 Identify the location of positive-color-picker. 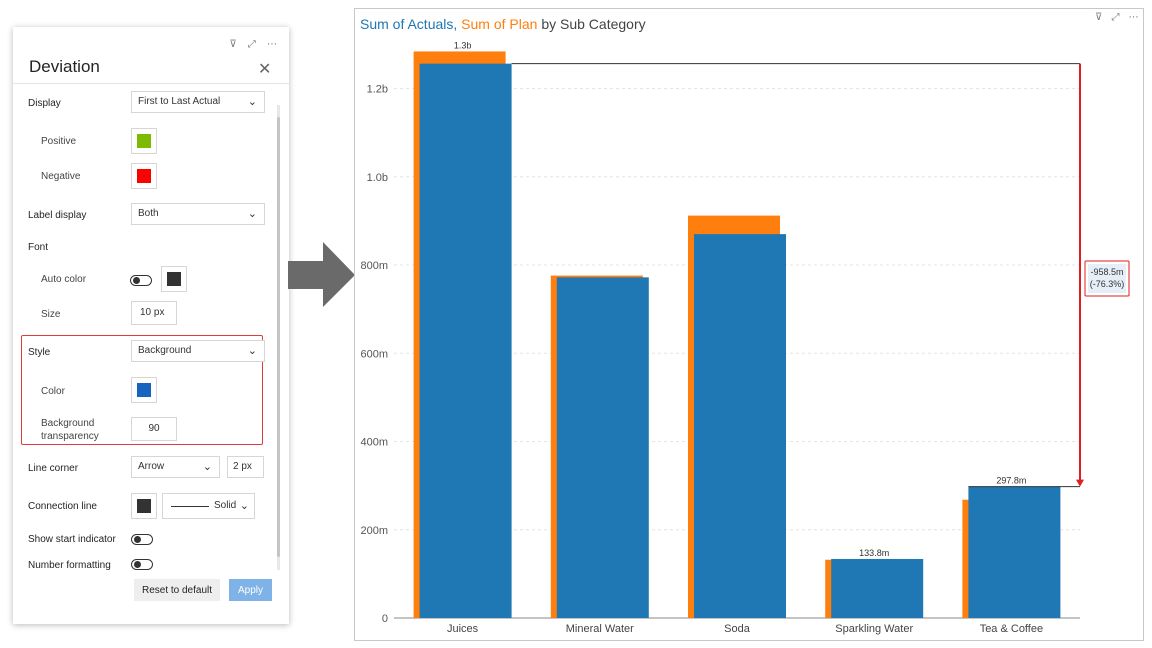
(144, 141).